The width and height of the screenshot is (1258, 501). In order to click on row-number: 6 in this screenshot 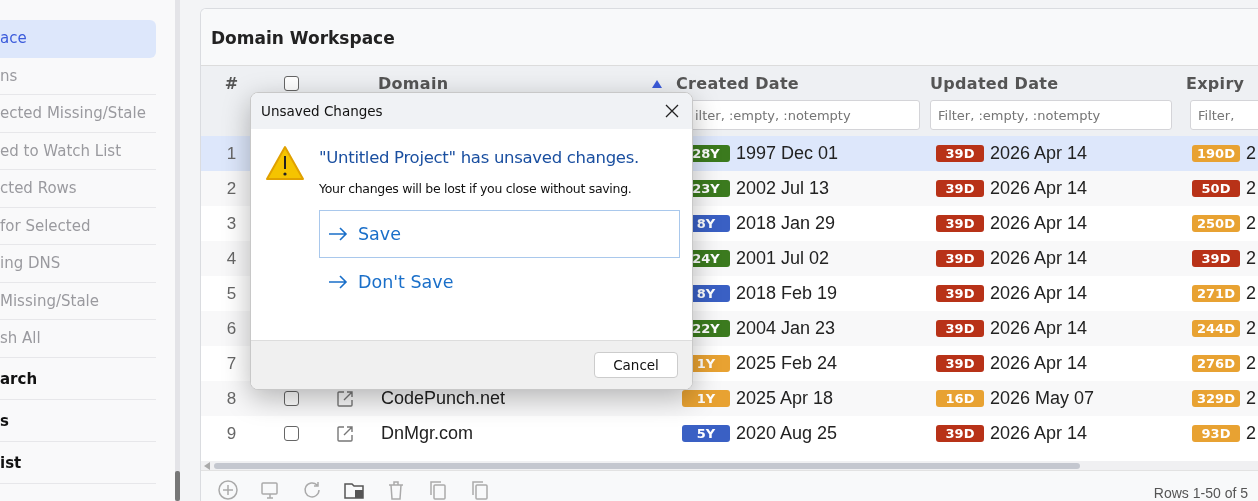, I will do `click(231, 328)`.